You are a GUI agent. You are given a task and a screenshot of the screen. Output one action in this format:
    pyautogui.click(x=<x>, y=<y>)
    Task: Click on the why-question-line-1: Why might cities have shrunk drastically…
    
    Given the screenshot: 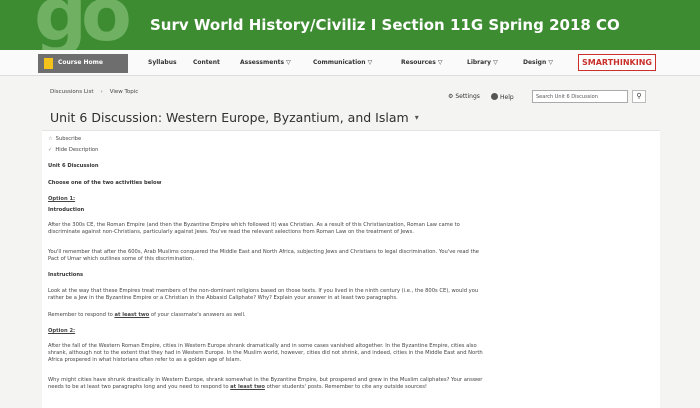 What is the action you would take?
    pyautogui.click(x=265, y=380)
    